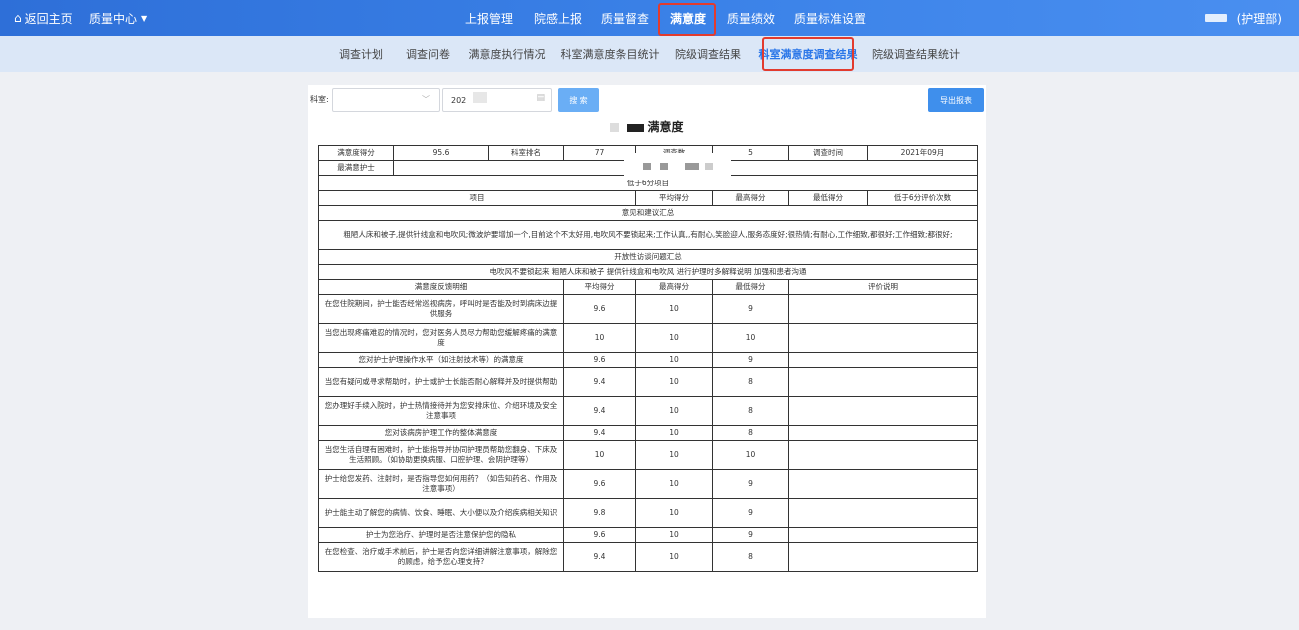 The height and width of the screenshot is (630, 1299). I want to click on quality-center-menu: 质量中心 ▼, so click(118, 18).